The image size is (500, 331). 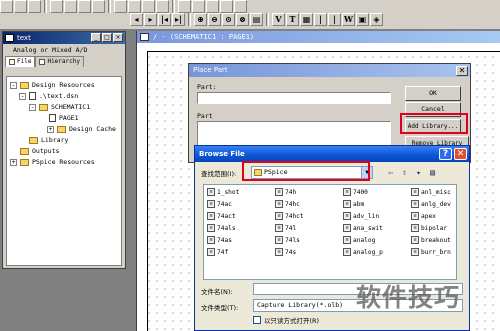 I want to click on tab-hierarchy-label: Hierarchy, so click(x=63, y=61).